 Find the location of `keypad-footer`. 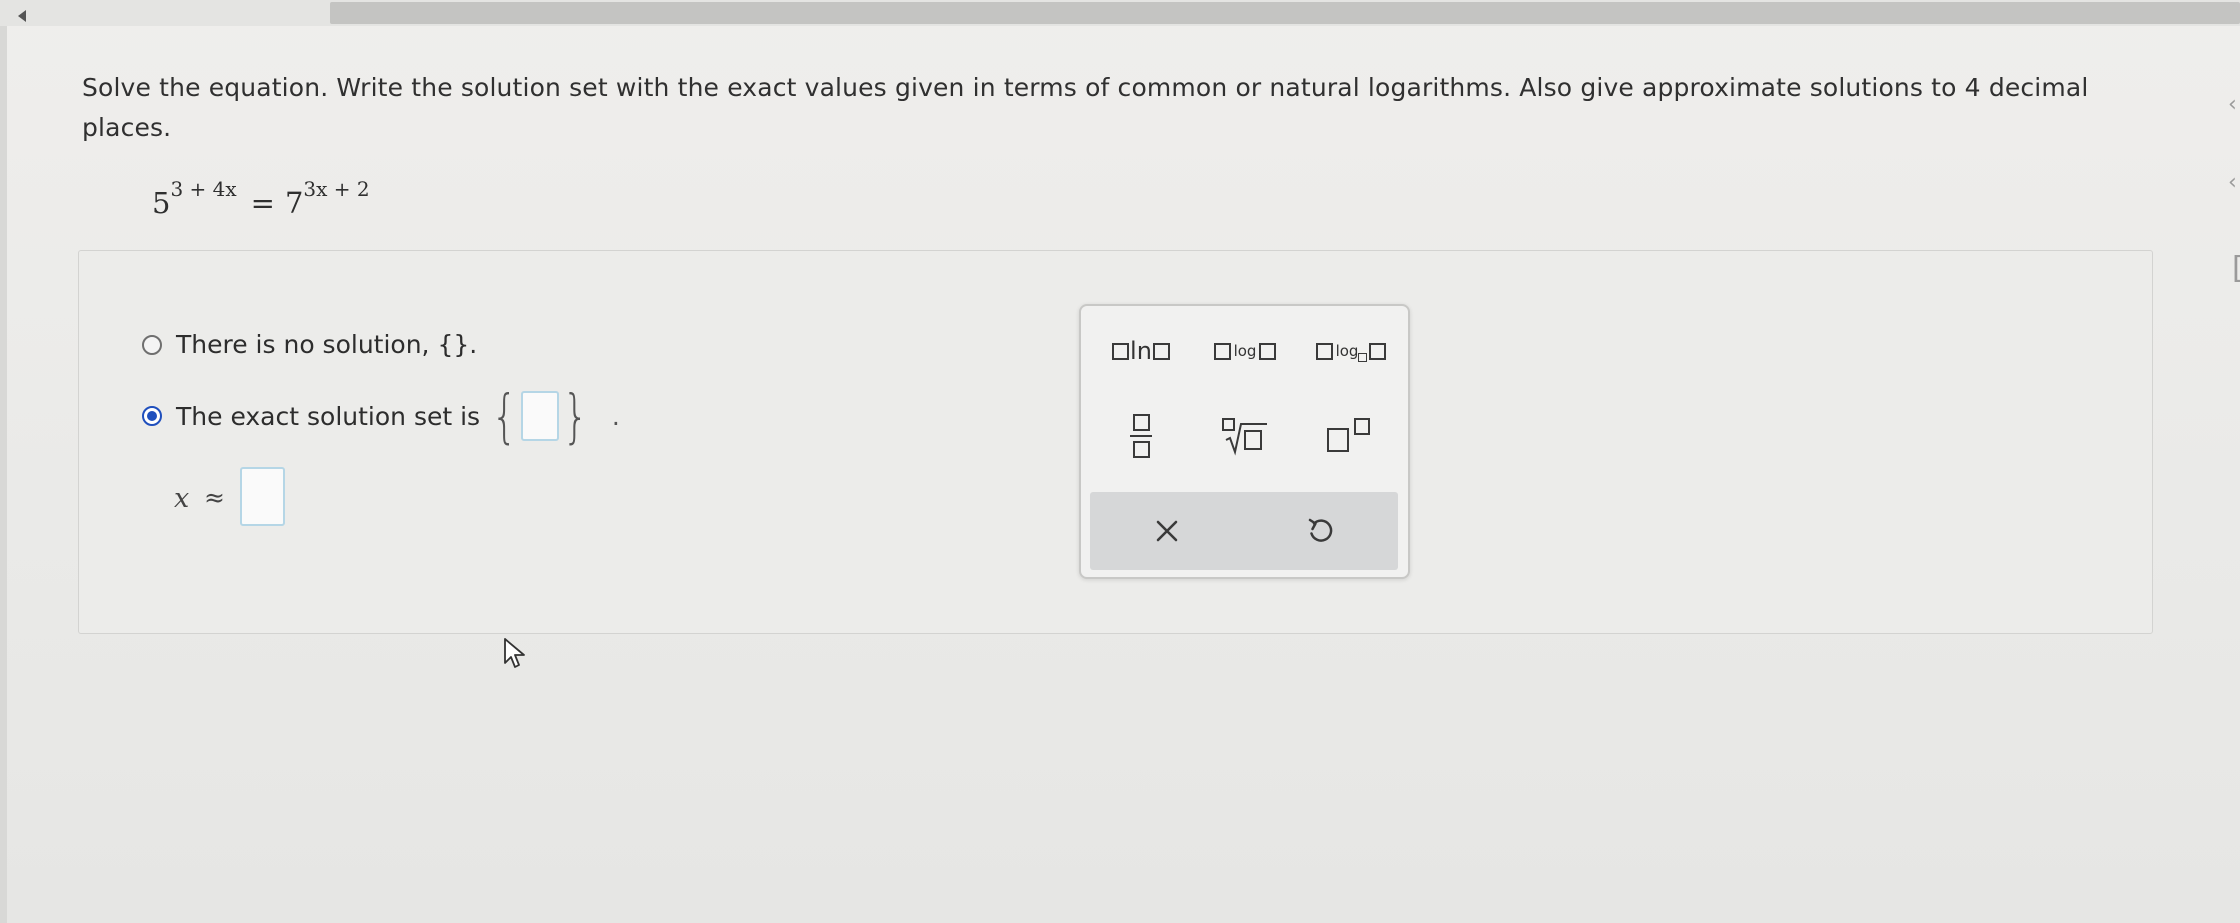

keypad-footer is located at coordinates (1244, 531).